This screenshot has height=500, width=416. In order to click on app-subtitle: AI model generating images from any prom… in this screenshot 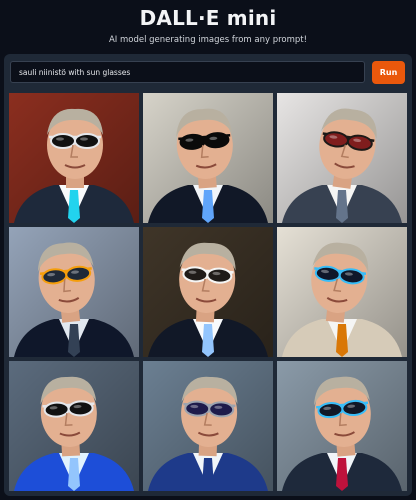, I will do `click(208, 40)`.